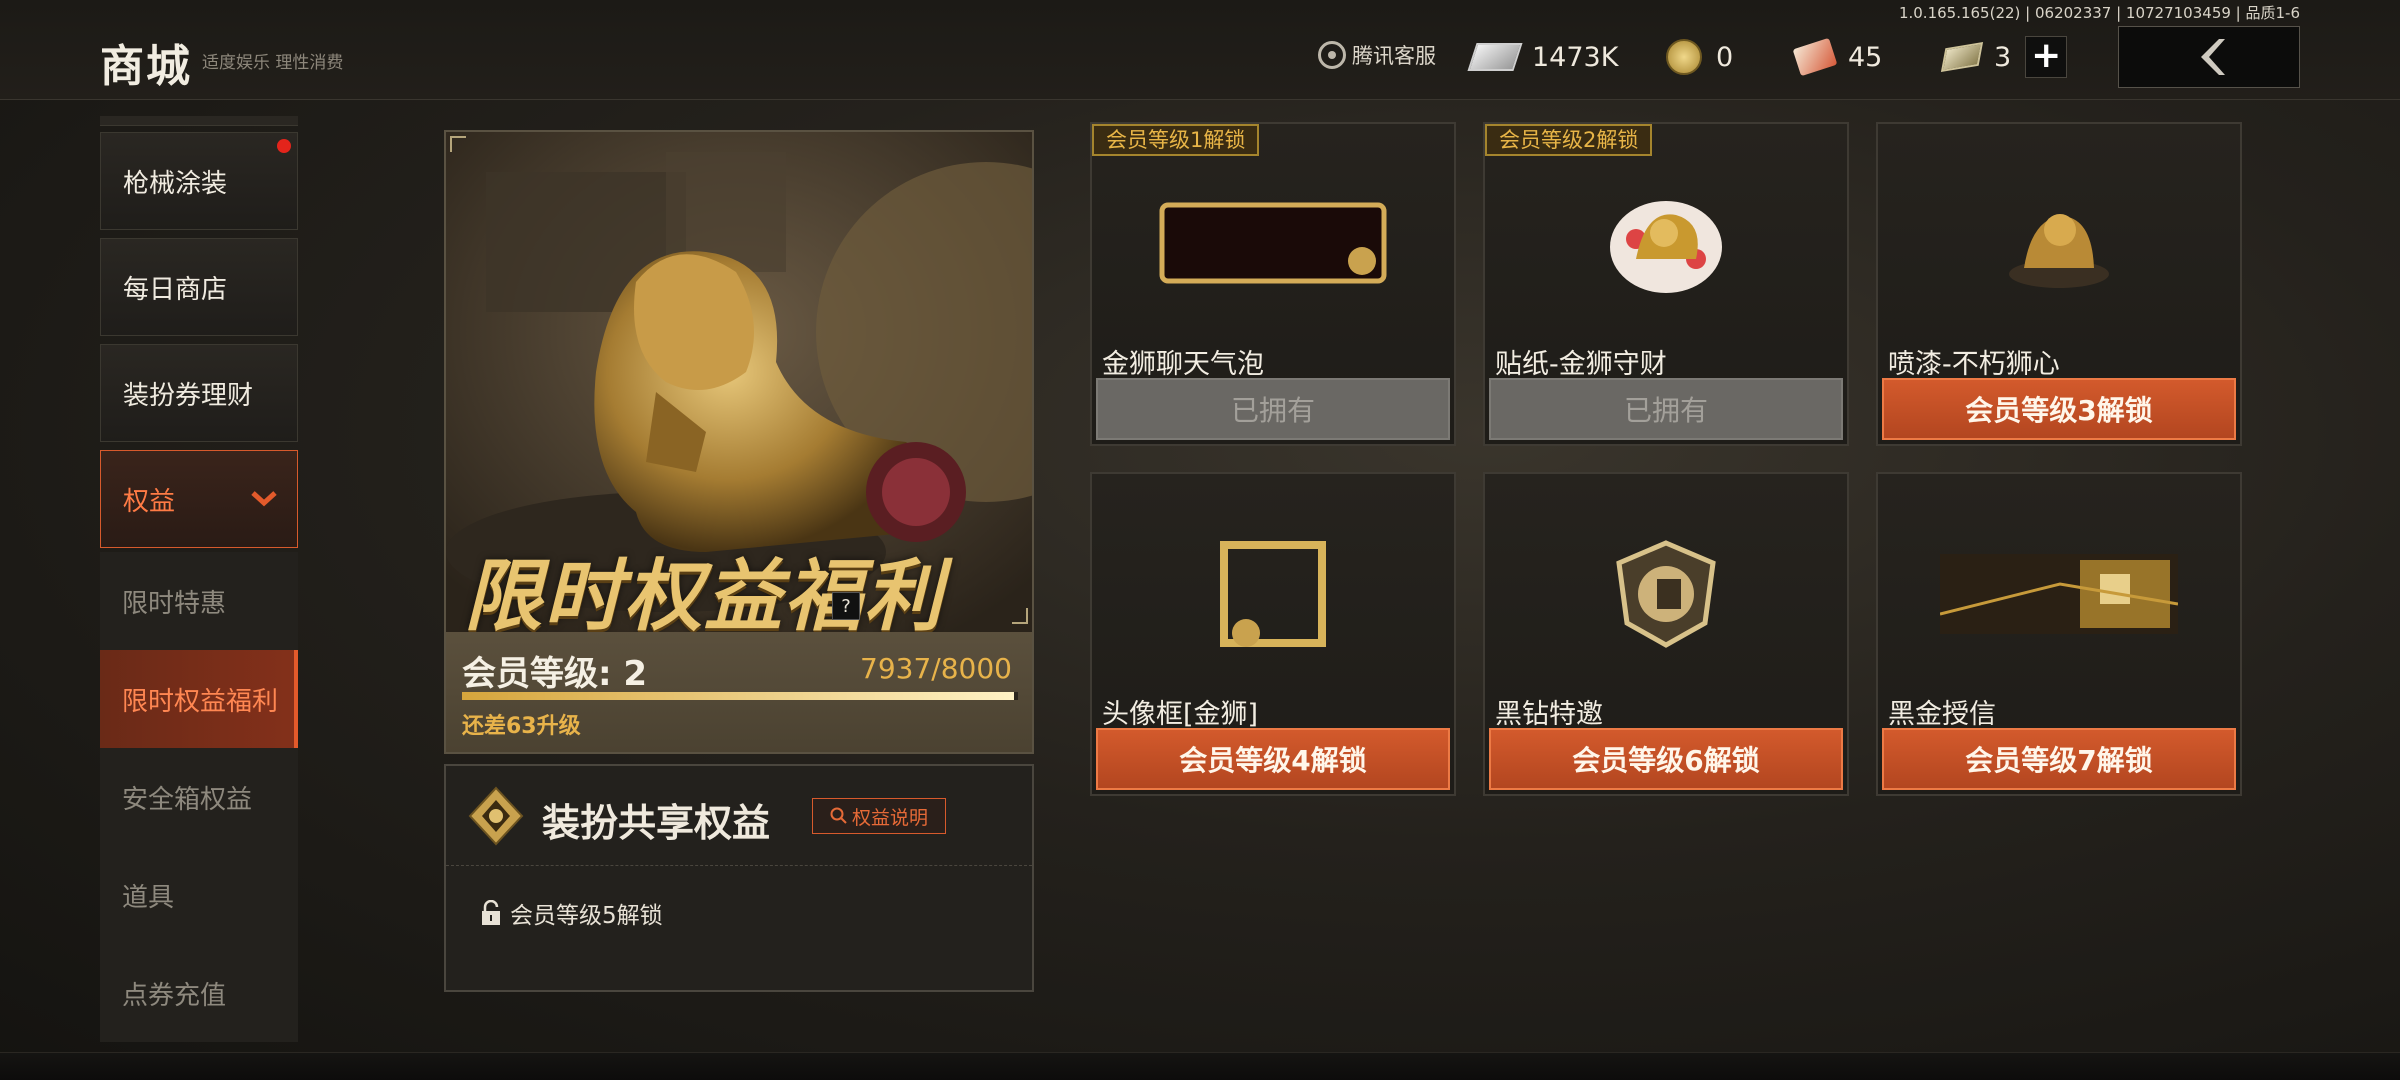 This screenshot has height=1080, width=2400. I want to click on currency-value: 0, so click(1725, 57).